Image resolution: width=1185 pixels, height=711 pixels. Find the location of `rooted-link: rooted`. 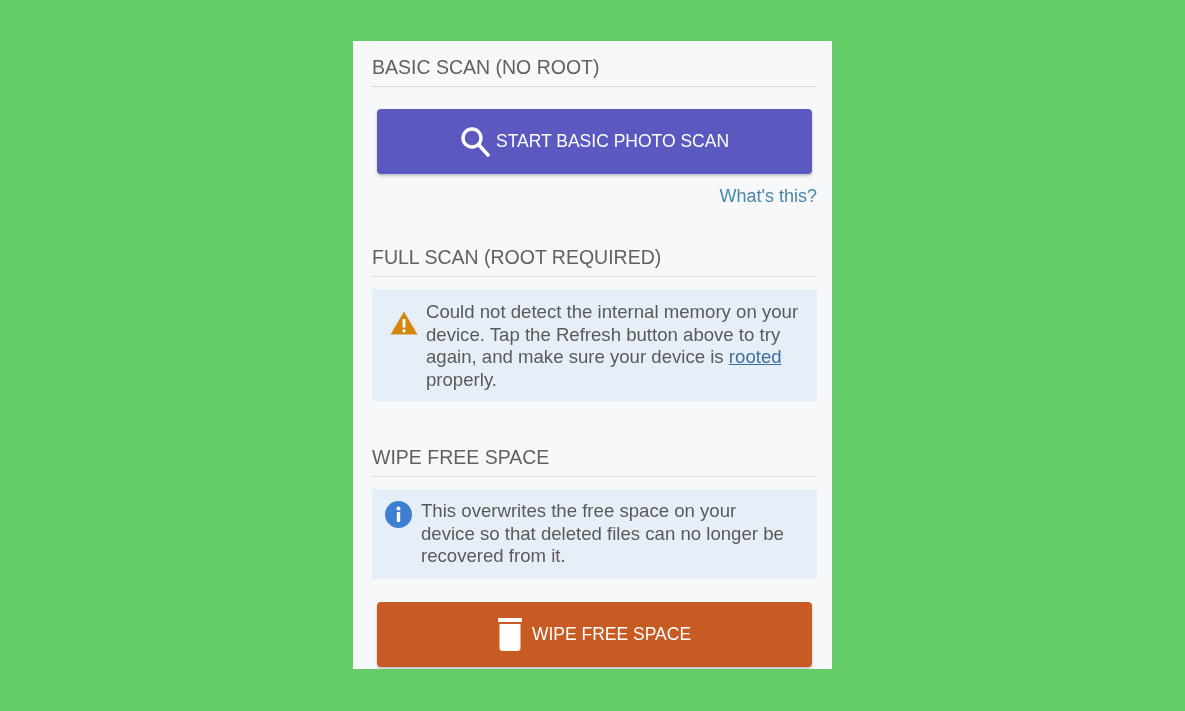

rooted-link: rooted is located at coordinates (755, 356).